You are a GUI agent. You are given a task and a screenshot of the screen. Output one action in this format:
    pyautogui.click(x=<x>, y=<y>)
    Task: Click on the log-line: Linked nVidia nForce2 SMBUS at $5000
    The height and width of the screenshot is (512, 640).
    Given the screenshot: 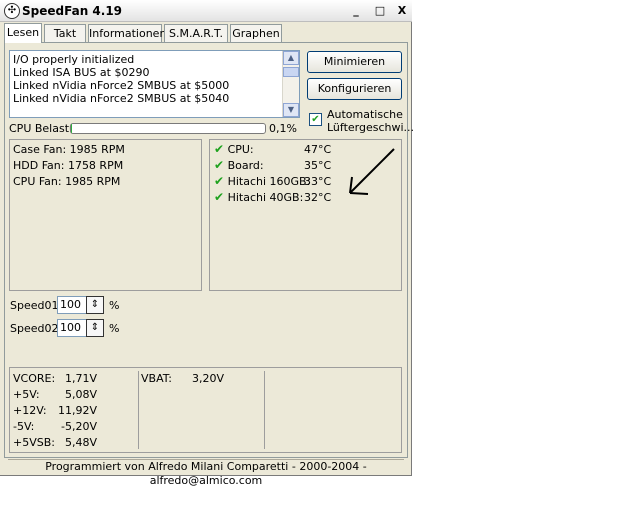 What is the action you would take?
    pyautogui.click(x=121, y=85)
    